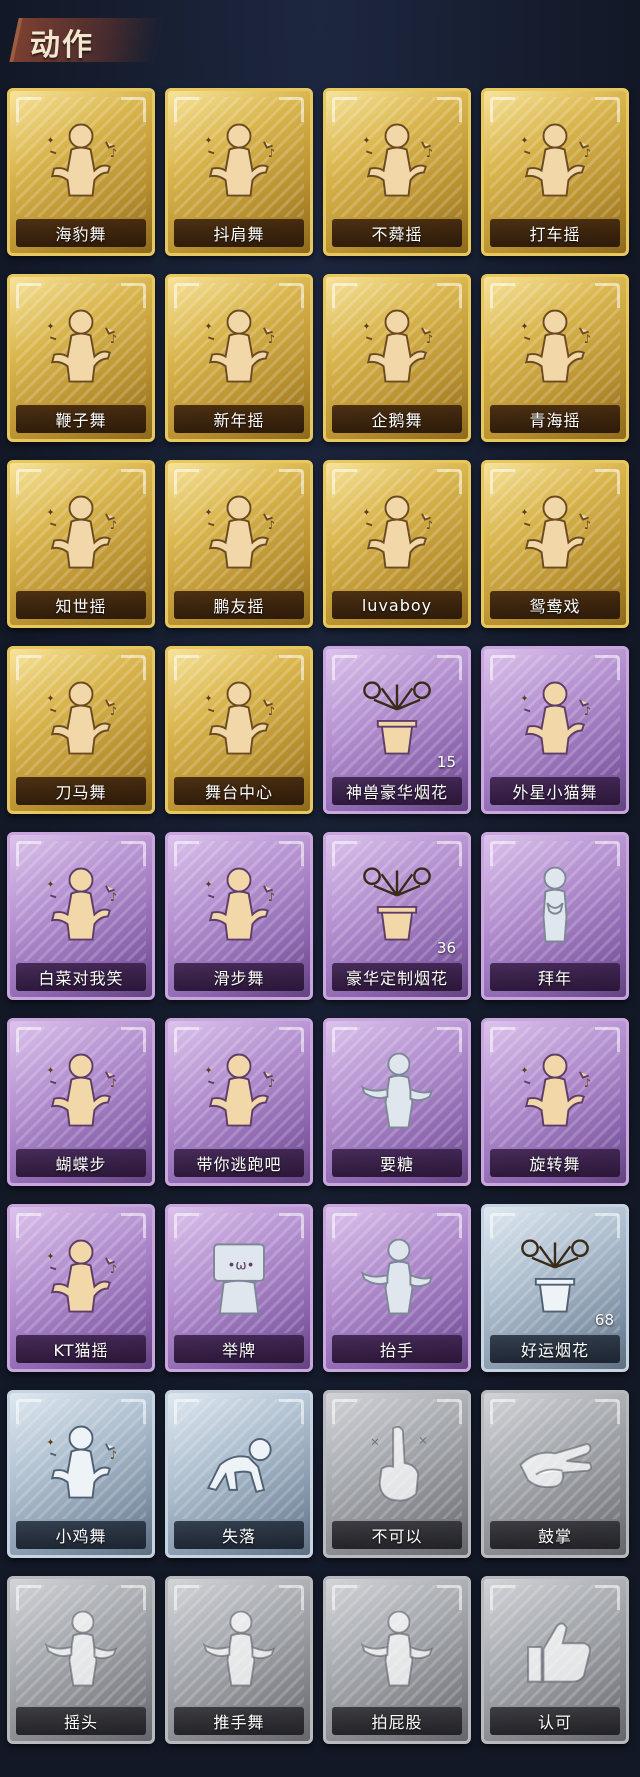 The image size is (640, 1777). What do you see at coordinates (397, 172) in the screenshot?
I see `emote-card: ♪ ✦ 不蕣摇` at bounding box center [397, 172].